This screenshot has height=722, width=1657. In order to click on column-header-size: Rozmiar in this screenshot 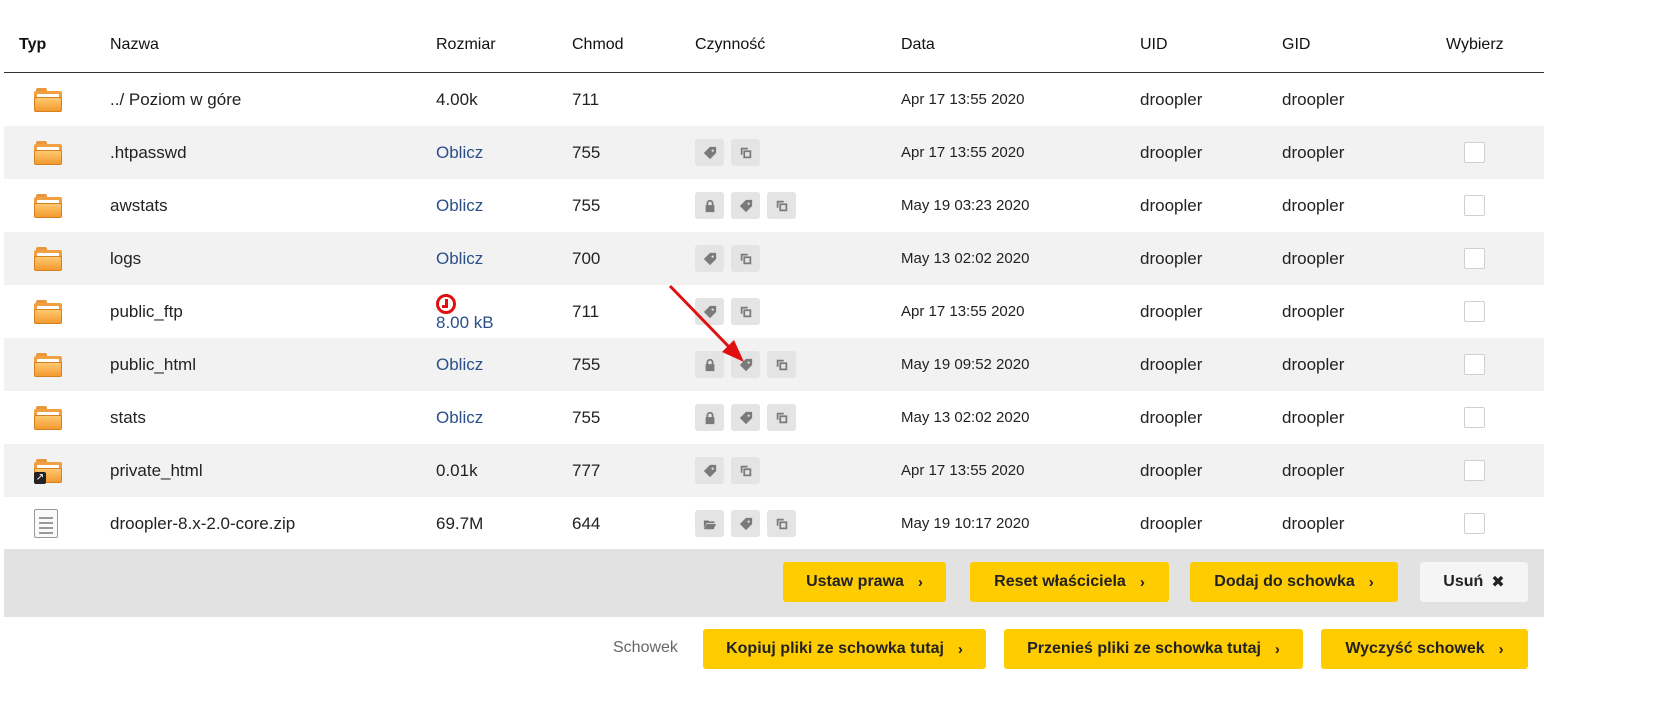, I will do `click(466, 45)`.